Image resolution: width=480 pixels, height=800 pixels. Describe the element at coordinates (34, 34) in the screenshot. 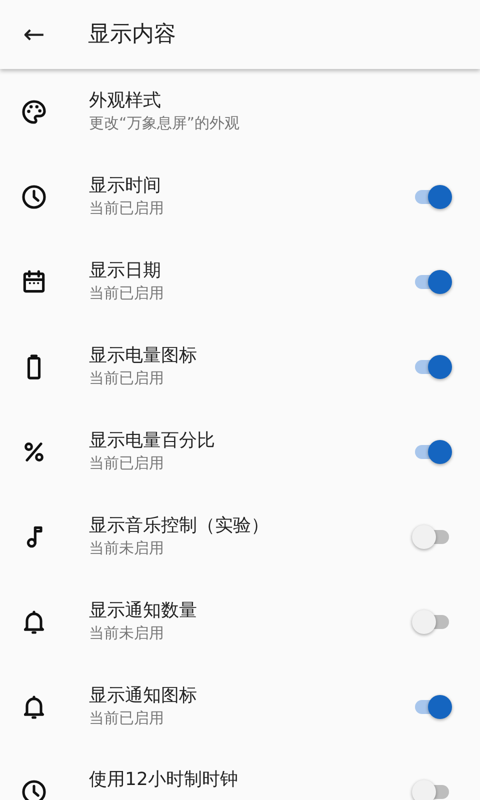

I see `back-button: ←` at that location.